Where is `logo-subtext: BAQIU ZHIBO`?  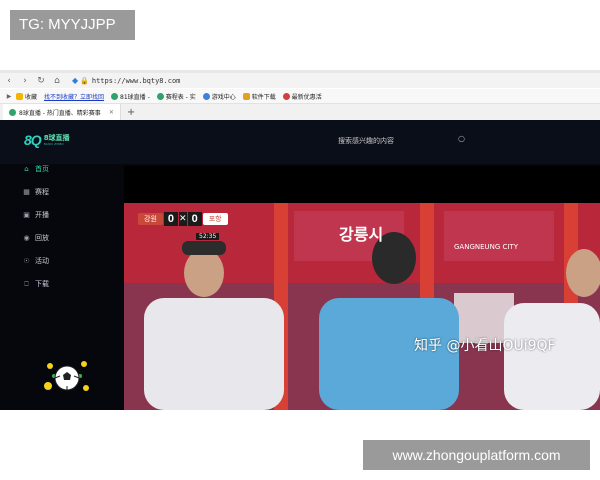 logo-subtext: BAQIU ZHIBO is located at coordinates (53, 144).